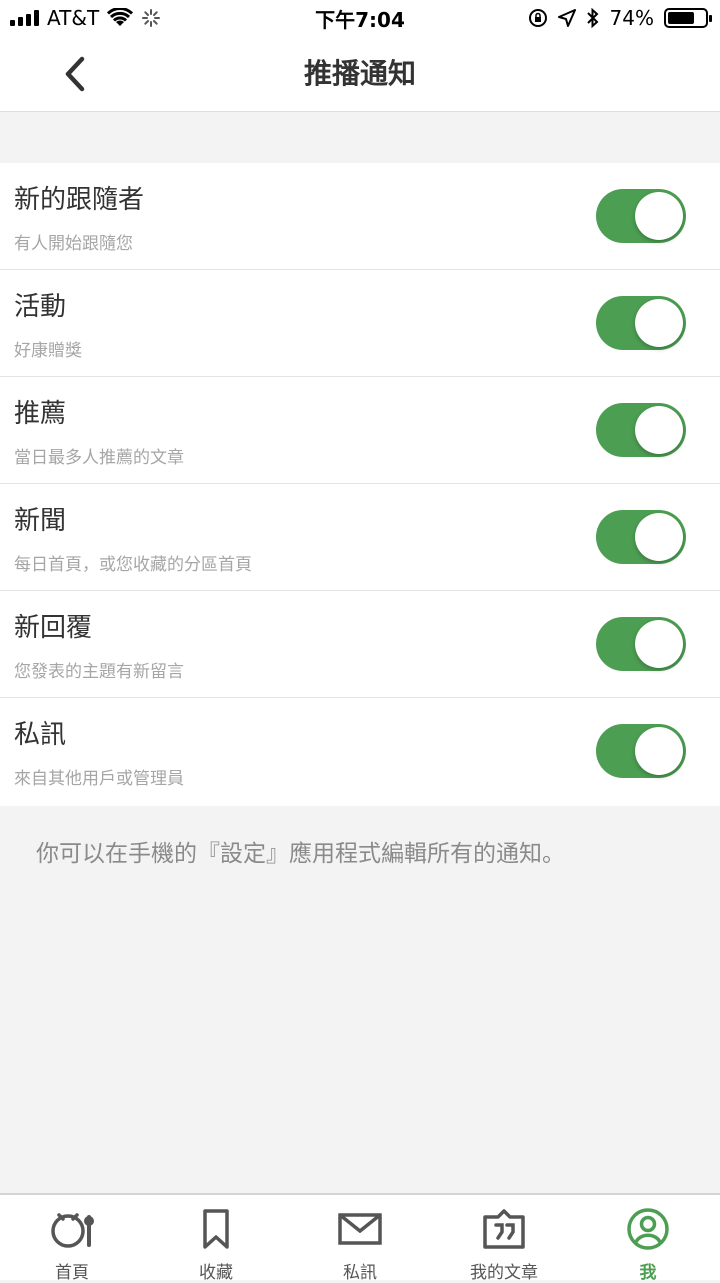 The width and height of the screenshot is (720, 1283). Describe the element at coordinates (504, 1229) in the screenshot. I see `quote-icon` at that location.